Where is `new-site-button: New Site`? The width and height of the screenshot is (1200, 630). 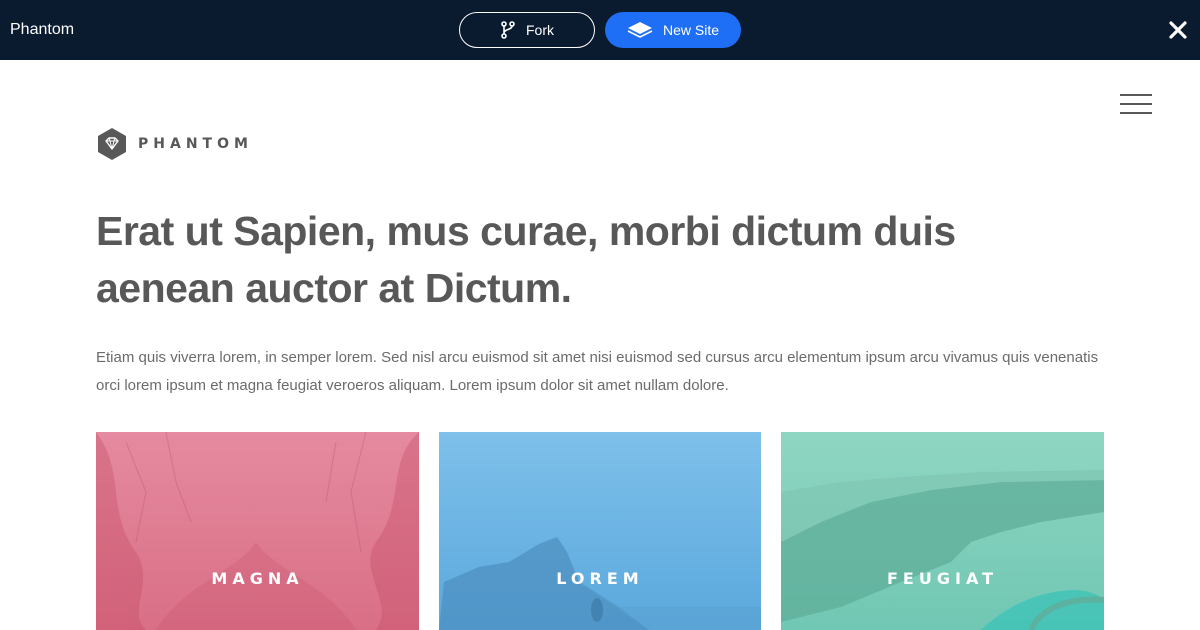 new-site-button: New Site is located at coordinates (673, 30).